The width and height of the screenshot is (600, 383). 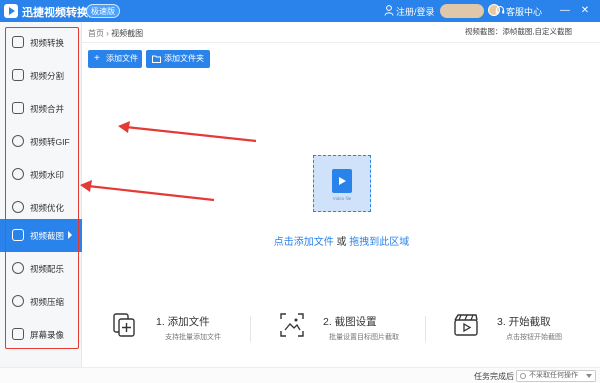 What do you see at coordinates (47, 269) in the screenshot?
I see `sidebar-item-label: 视频配乐` at bounding box center [47, 269].